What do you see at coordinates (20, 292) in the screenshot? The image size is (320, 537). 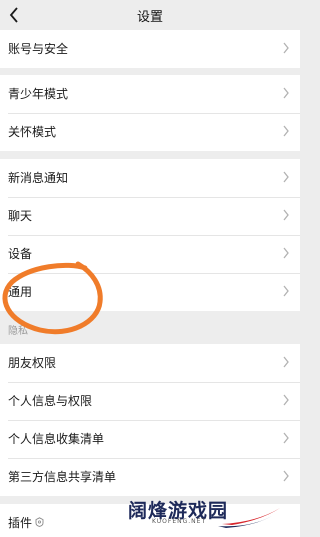 I see `settings-item-label: 通用` at bounding box center [20, 292].